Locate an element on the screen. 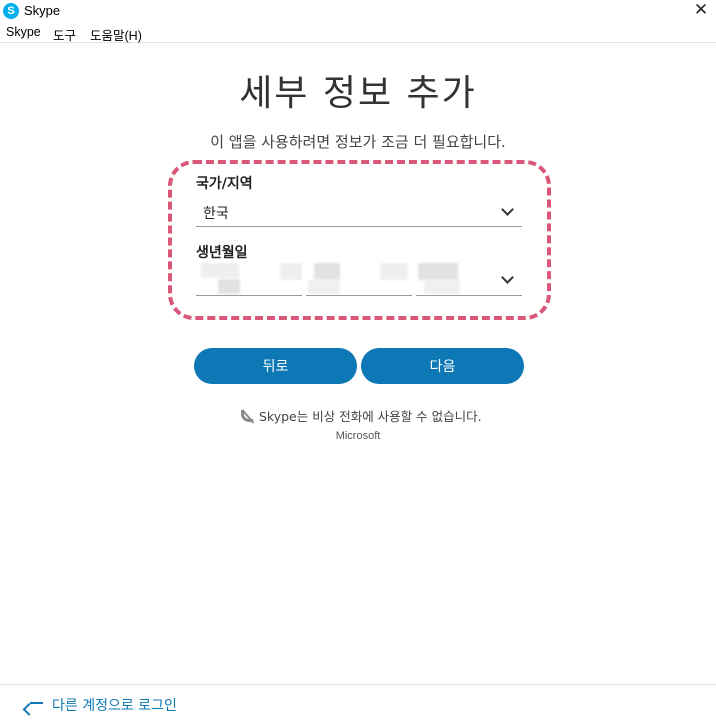  menu-item-tools: 도구 is located at coordinates (64, 34).